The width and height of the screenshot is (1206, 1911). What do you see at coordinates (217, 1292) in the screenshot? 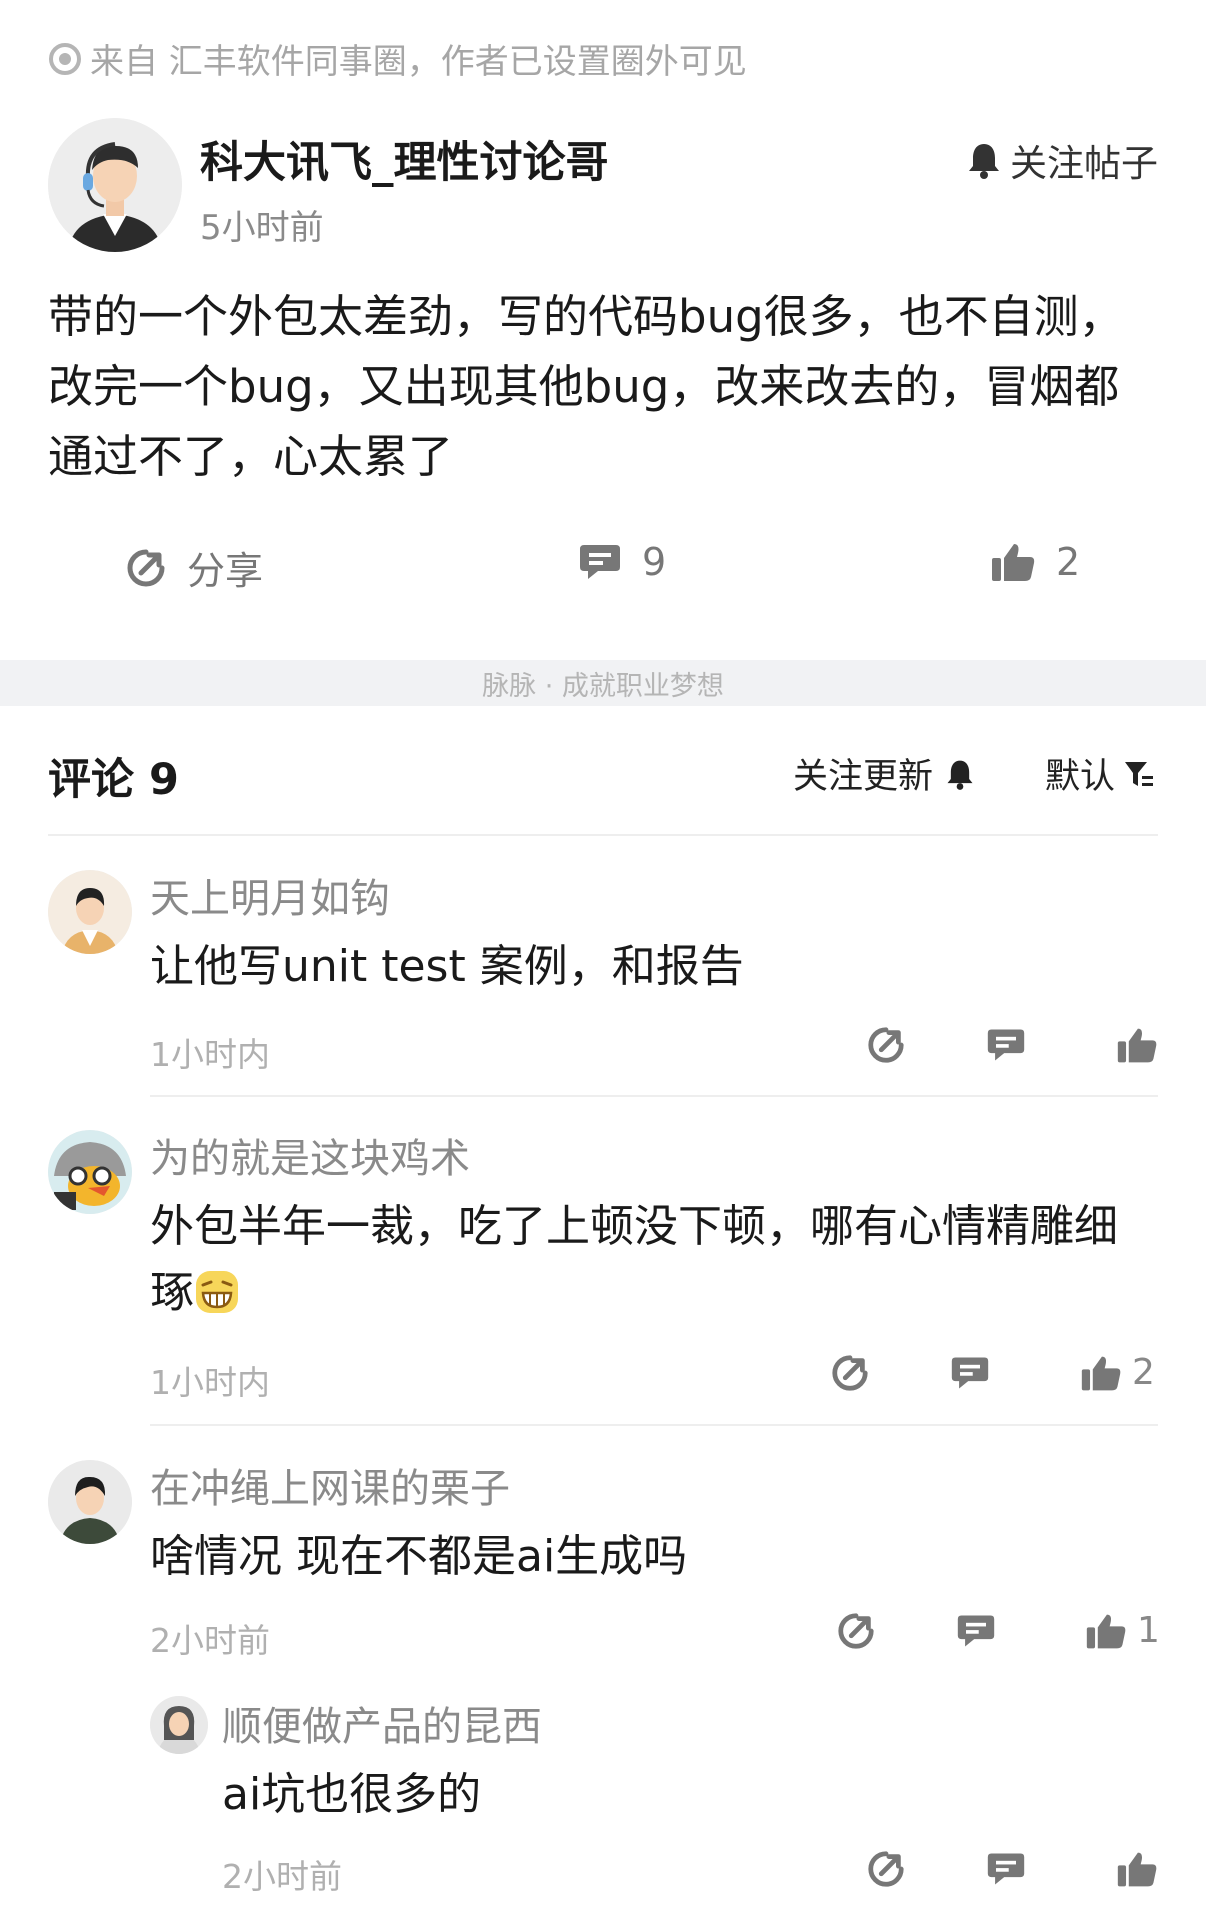
I see `grinning-emoji` at bounding box center [217, 1292].